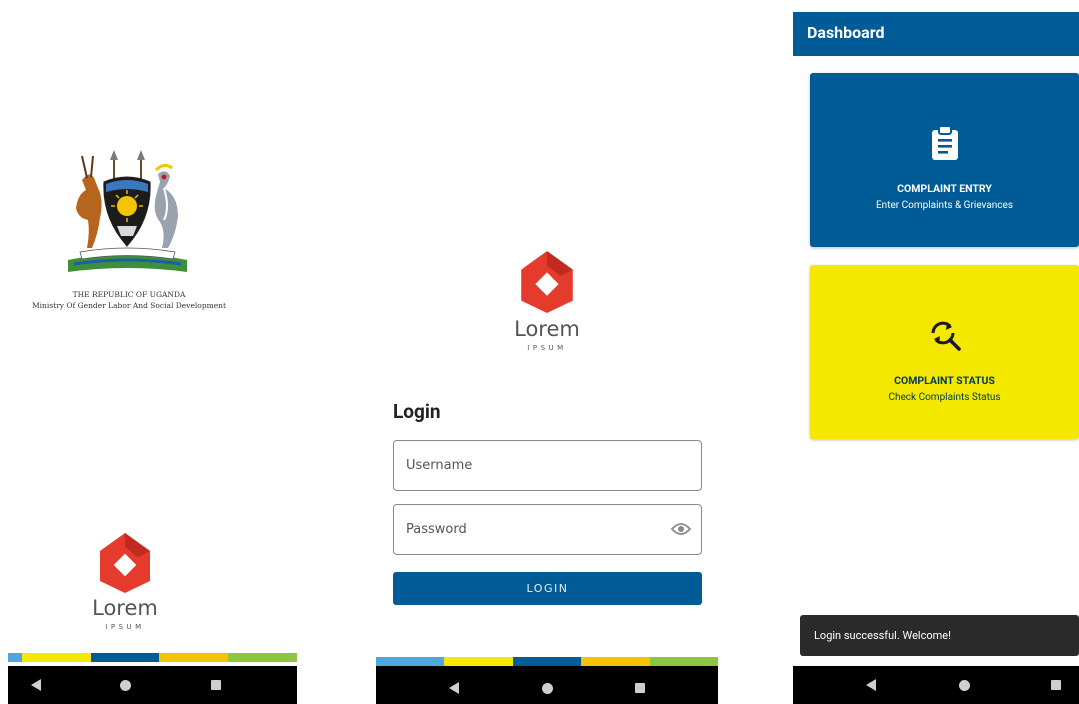  What do you see at coordinates (536, 529) in the screenshot?
I see `password-input` at bounding box center [536, 529].